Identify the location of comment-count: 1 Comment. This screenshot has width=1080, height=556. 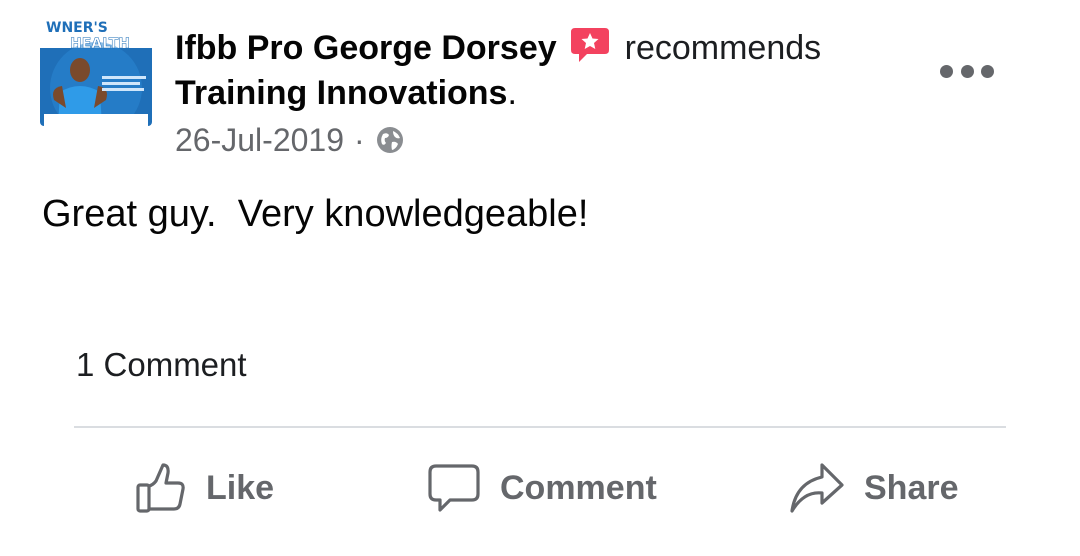
(161, 365).